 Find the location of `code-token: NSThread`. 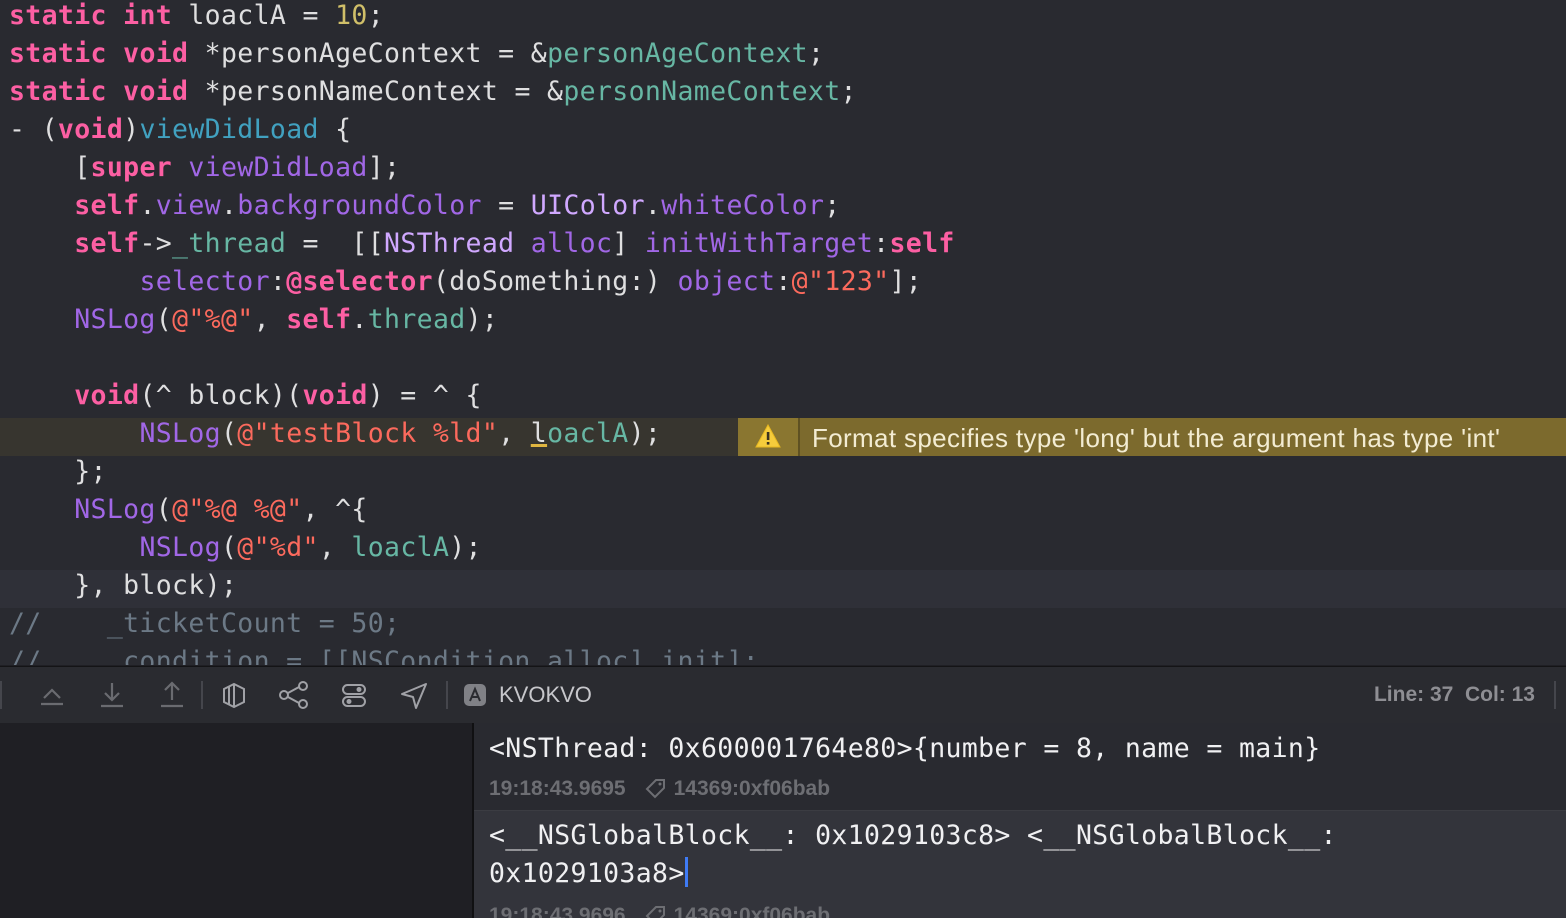

code-token: NSThread is located at coordinates (449, 243).